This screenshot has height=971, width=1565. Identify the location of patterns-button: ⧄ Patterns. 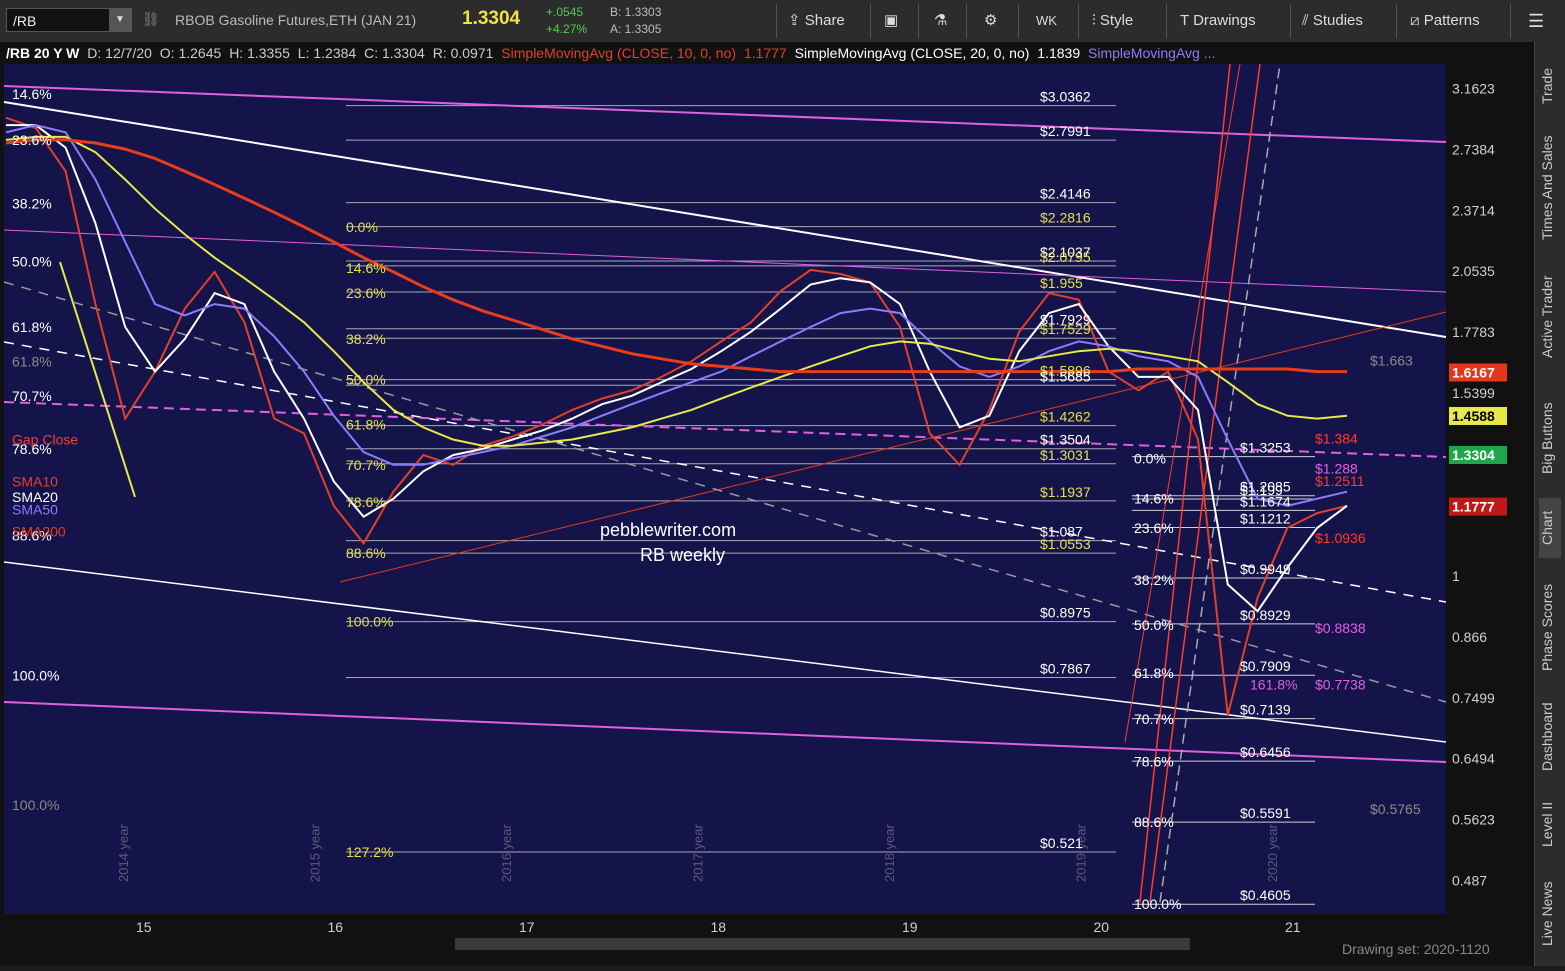
(1445, 21).